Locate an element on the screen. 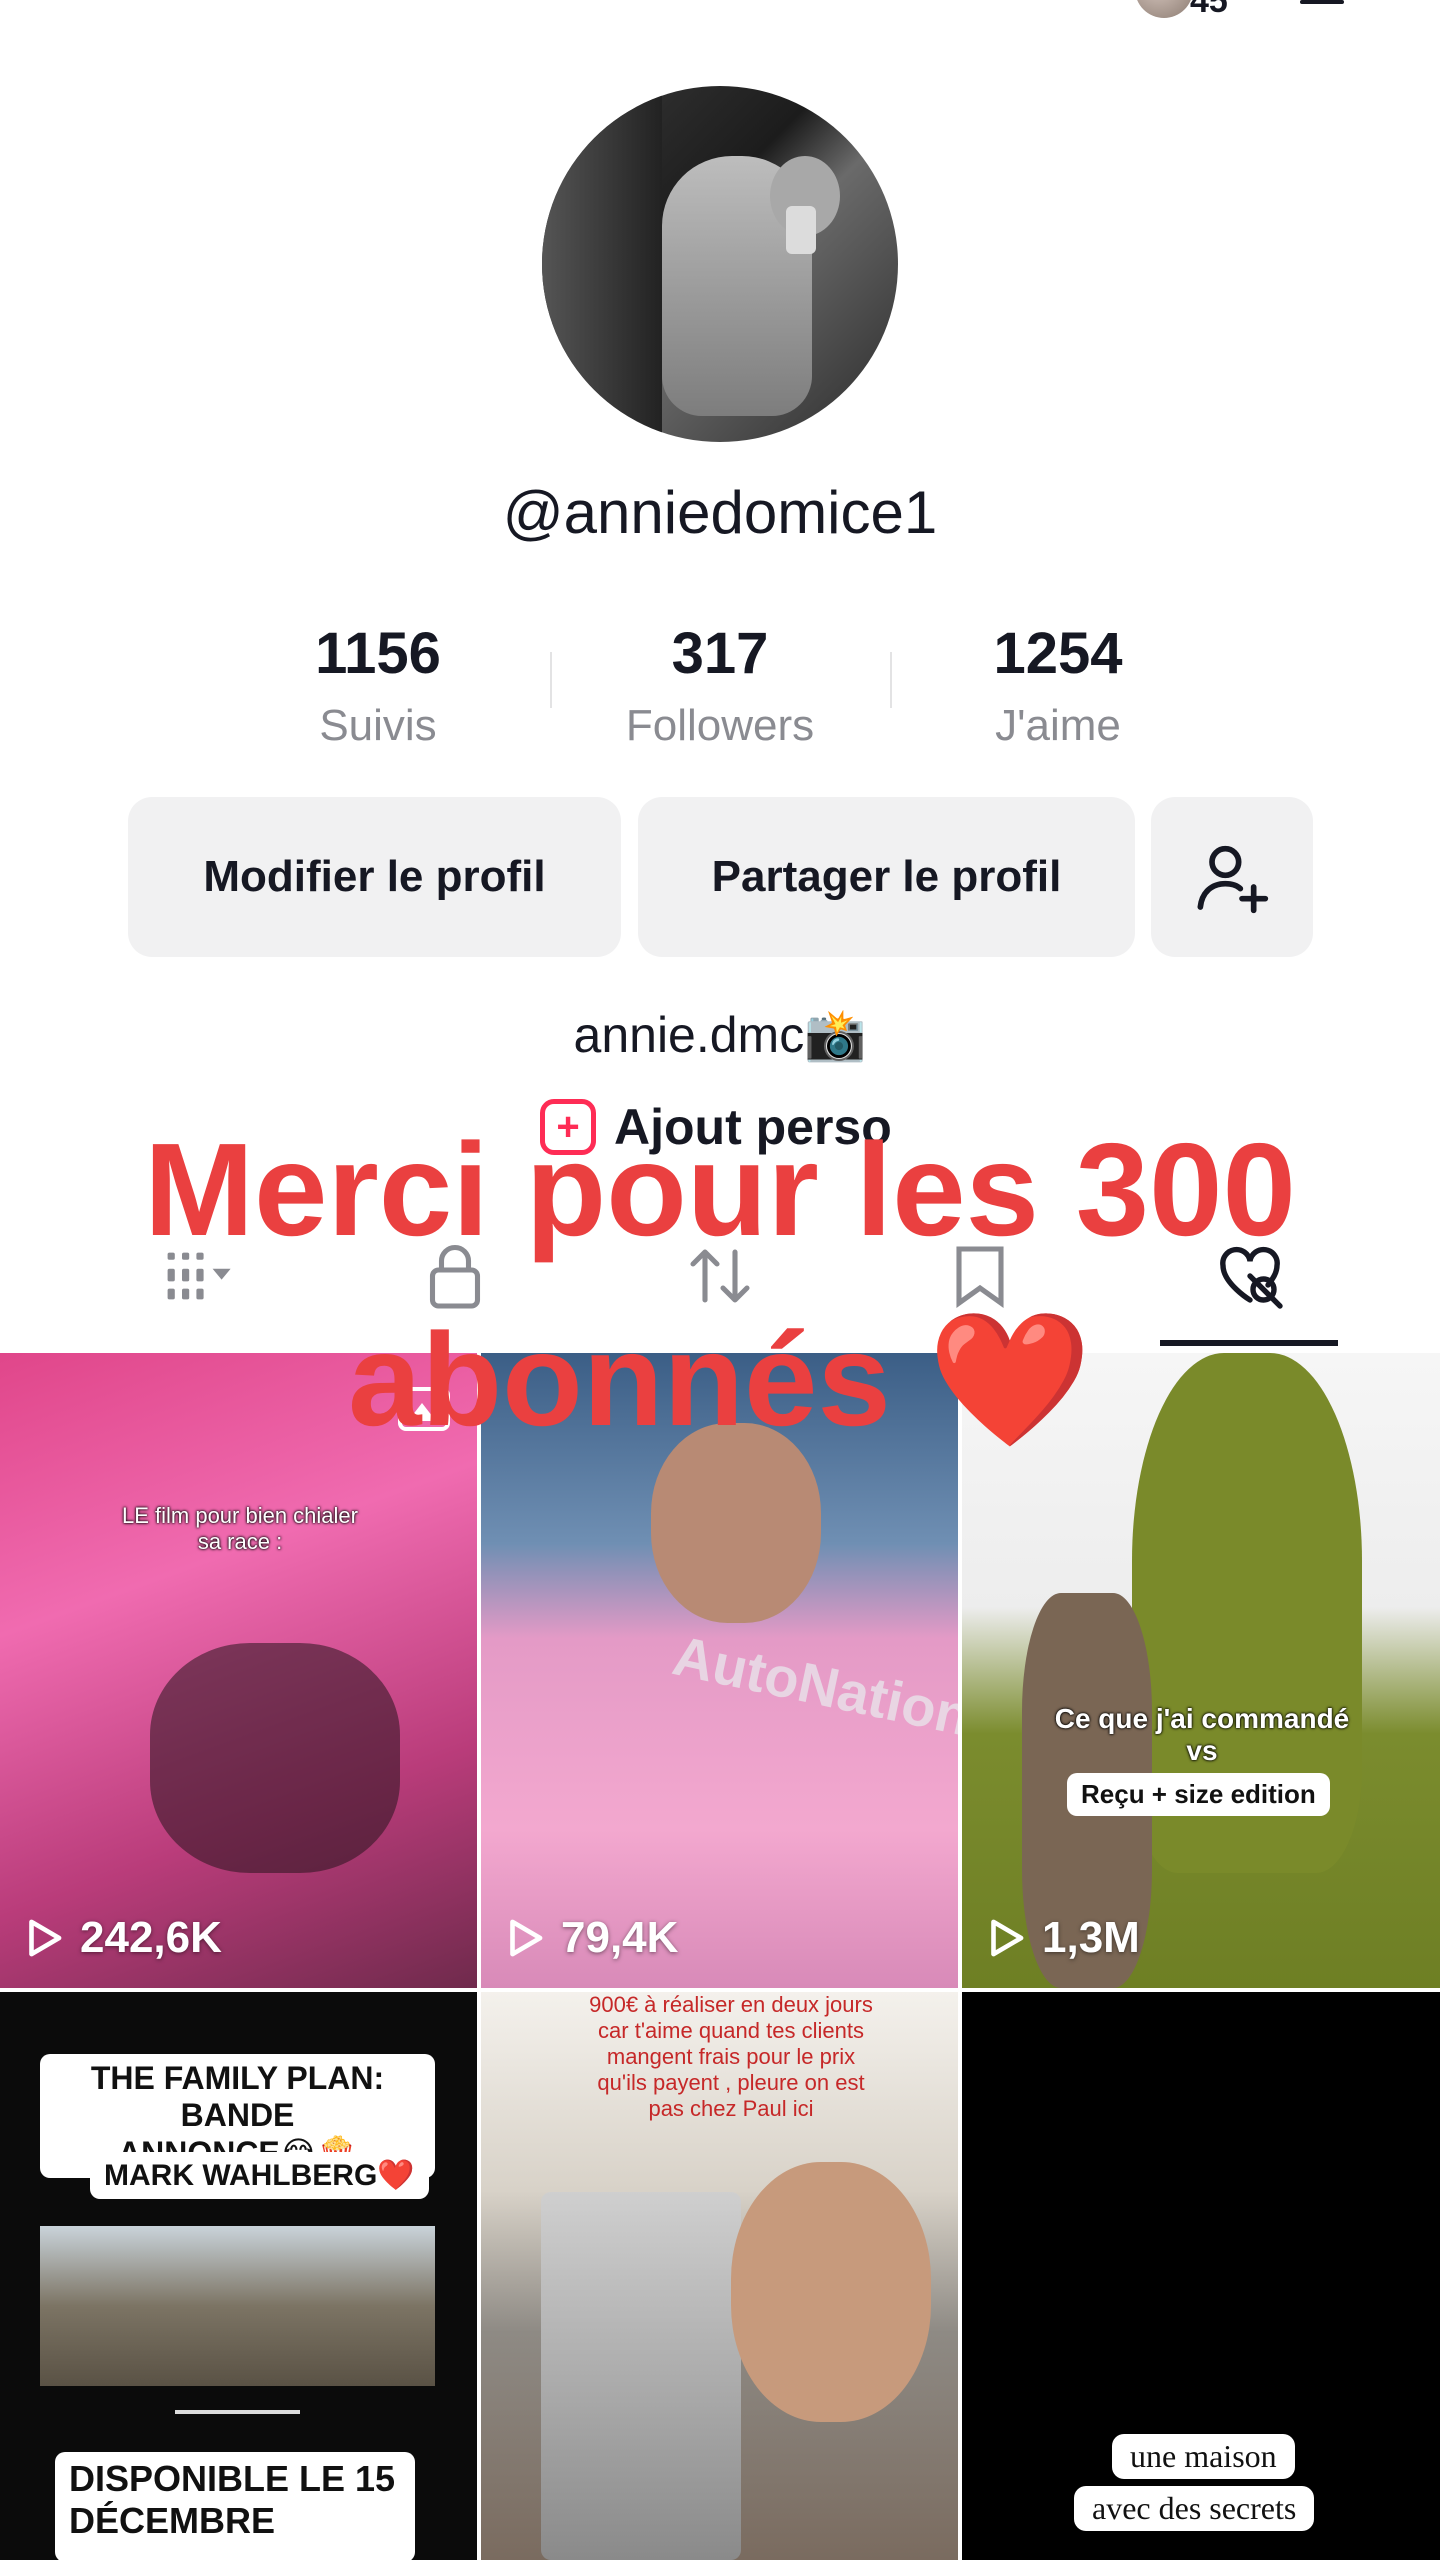  stat-followers-label: Followers is located at coordinates (720, 725).